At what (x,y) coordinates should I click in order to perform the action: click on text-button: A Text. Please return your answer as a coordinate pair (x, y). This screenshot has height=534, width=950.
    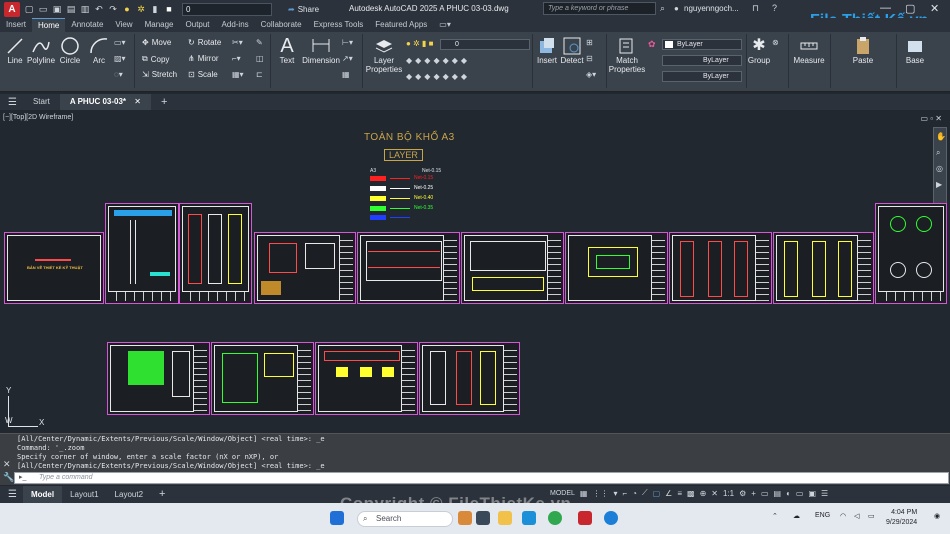
    Looking at the image, I should click on (287, 50).